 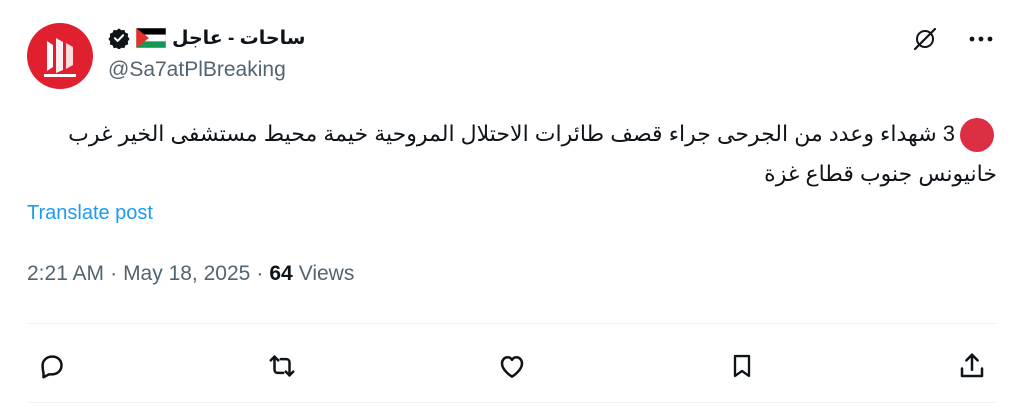 What do you see at coordinates (742, 366) in the screenshot?
I see `bookmark-icon` at bounding box center [742, 366].